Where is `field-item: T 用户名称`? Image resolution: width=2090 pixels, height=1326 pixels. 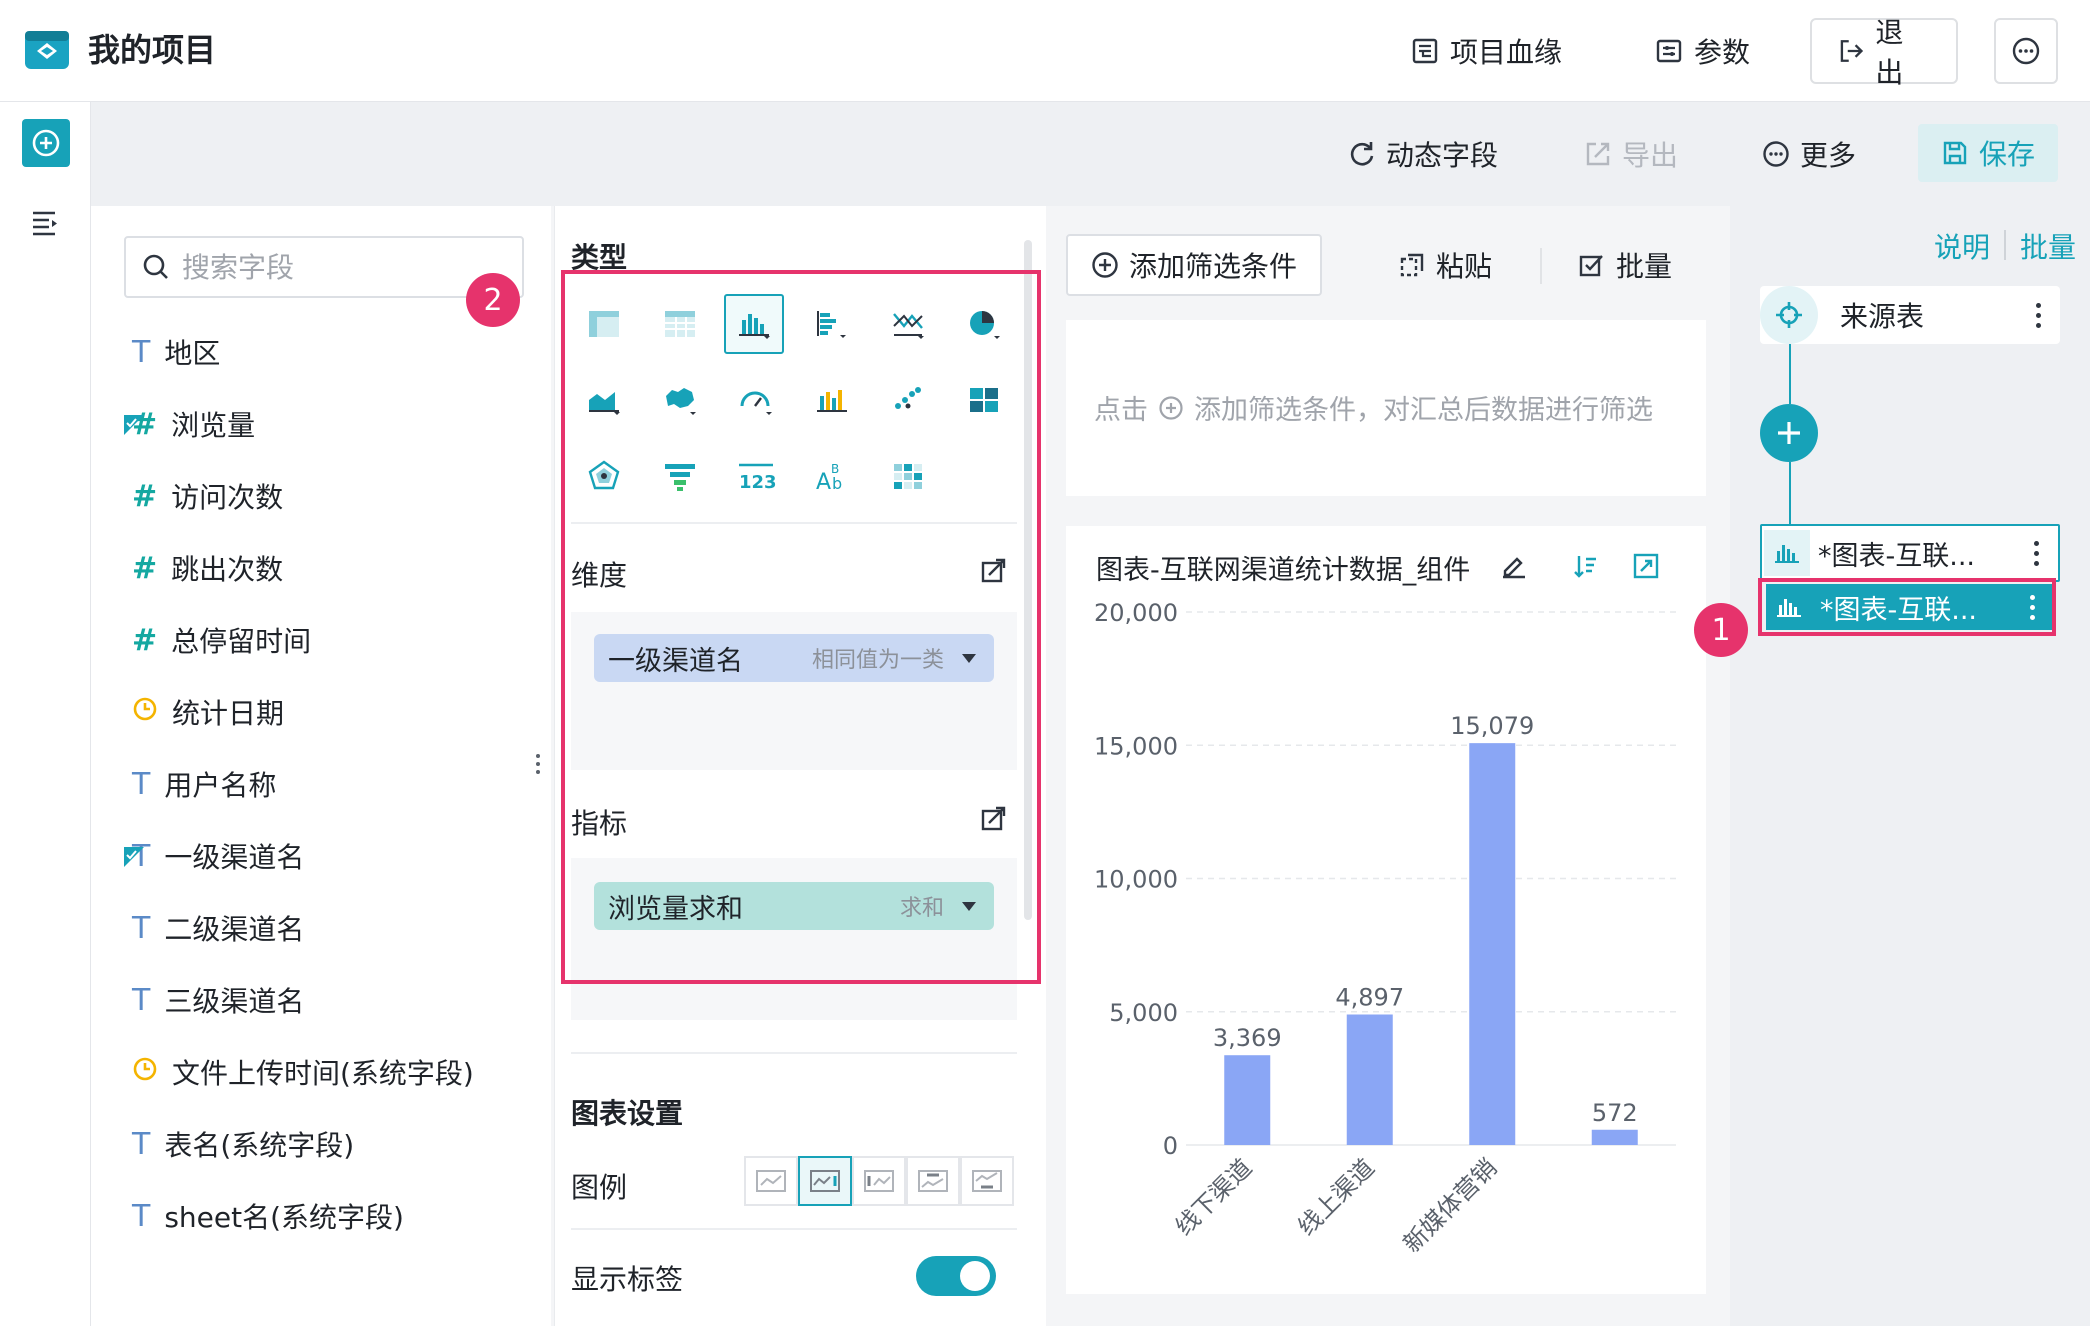
field-item: T 用户名称 is located at coordinates (204, 784).